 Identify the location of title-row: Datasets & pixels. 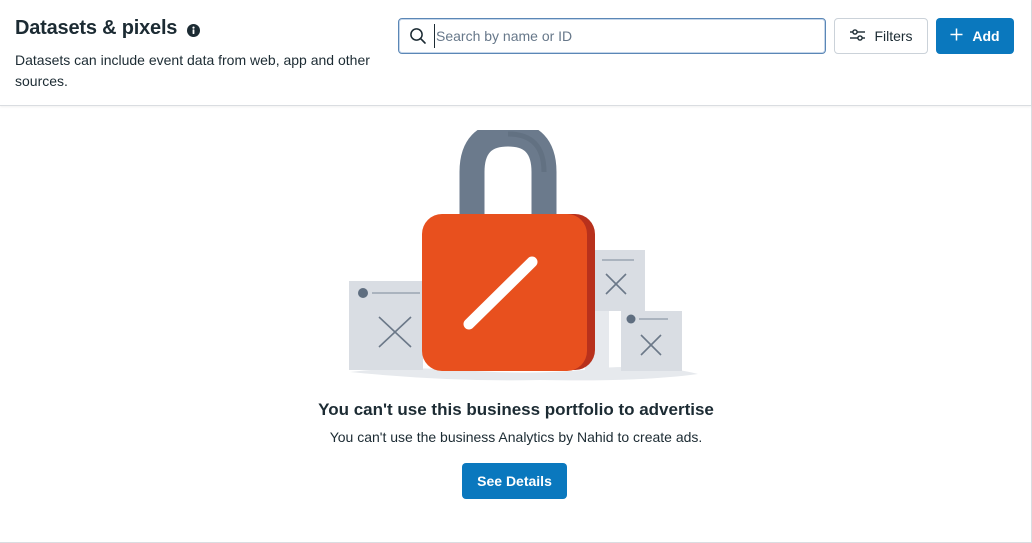
(108, 28).